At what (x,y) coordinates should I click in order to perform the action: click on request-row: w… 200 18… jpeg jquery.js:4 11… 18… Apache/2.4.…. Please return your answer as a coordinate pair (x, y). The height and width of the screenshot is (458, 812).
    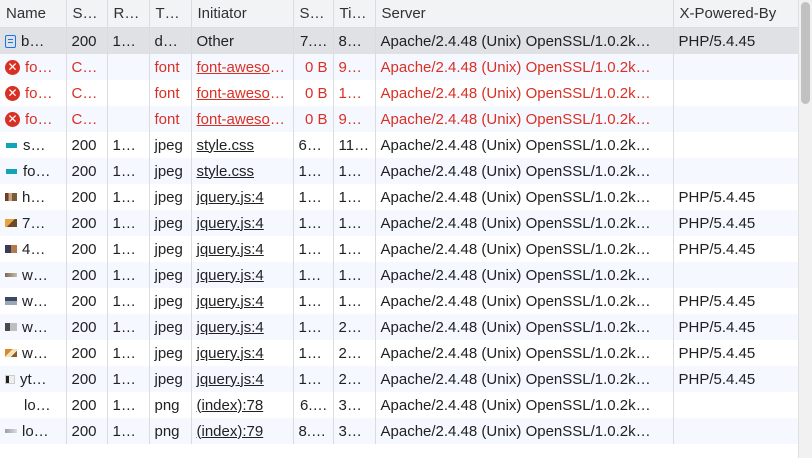
    Looking at the image, I should click on (399, 275).